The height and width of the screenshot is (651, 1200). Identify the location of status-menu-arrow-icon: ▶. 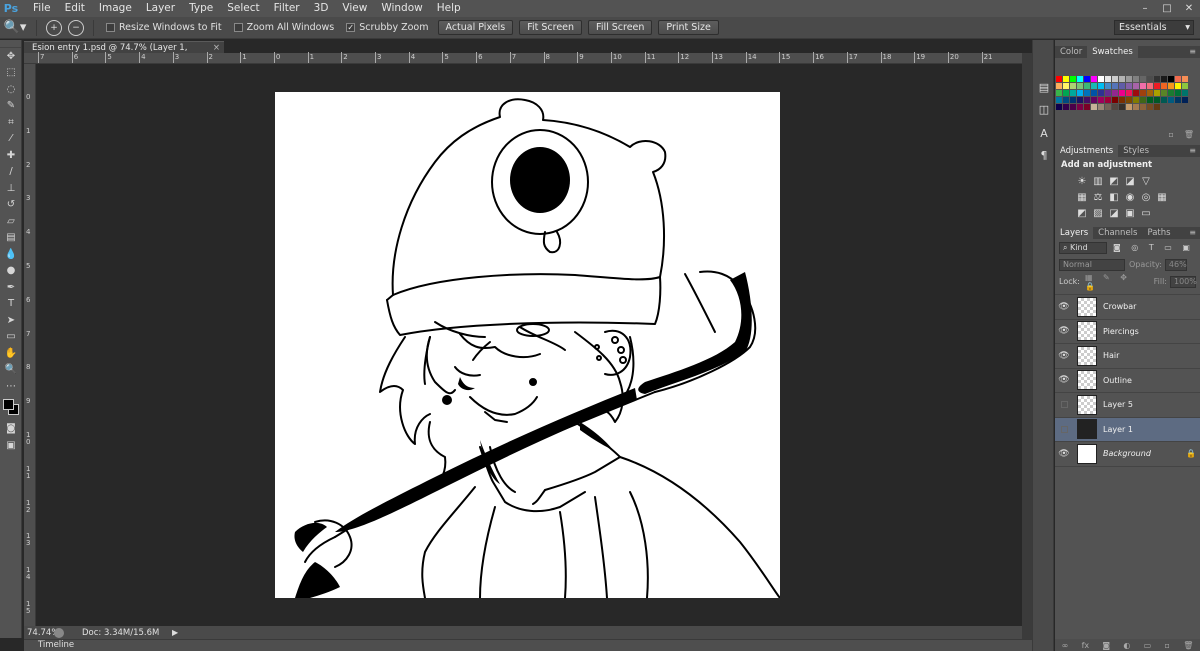
(175, 632).